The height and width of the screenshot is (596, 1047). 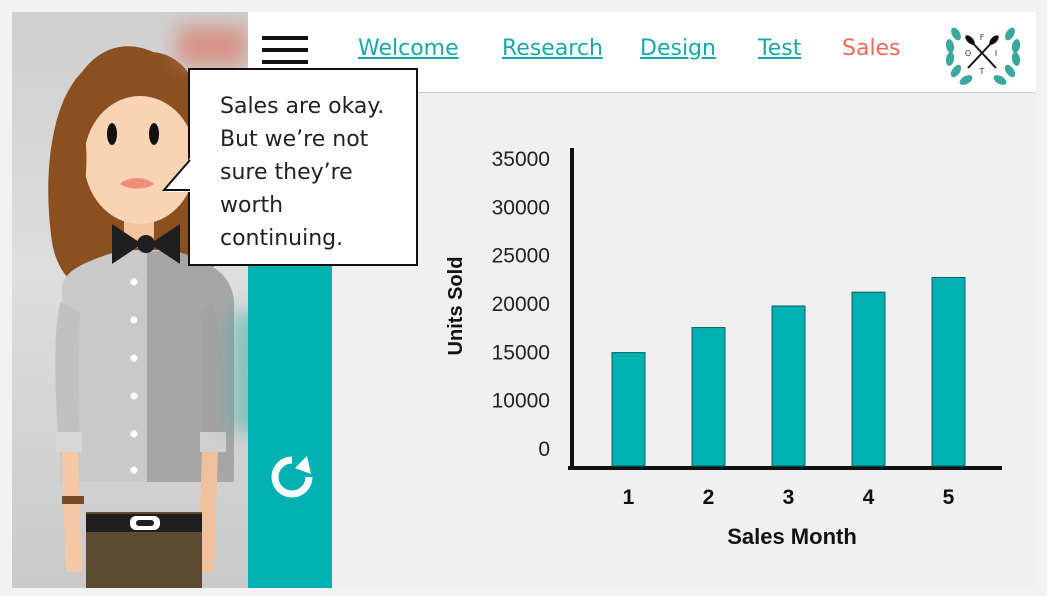 I want to click on y-axis-label: Units Sold, so click(x=456, y=306).